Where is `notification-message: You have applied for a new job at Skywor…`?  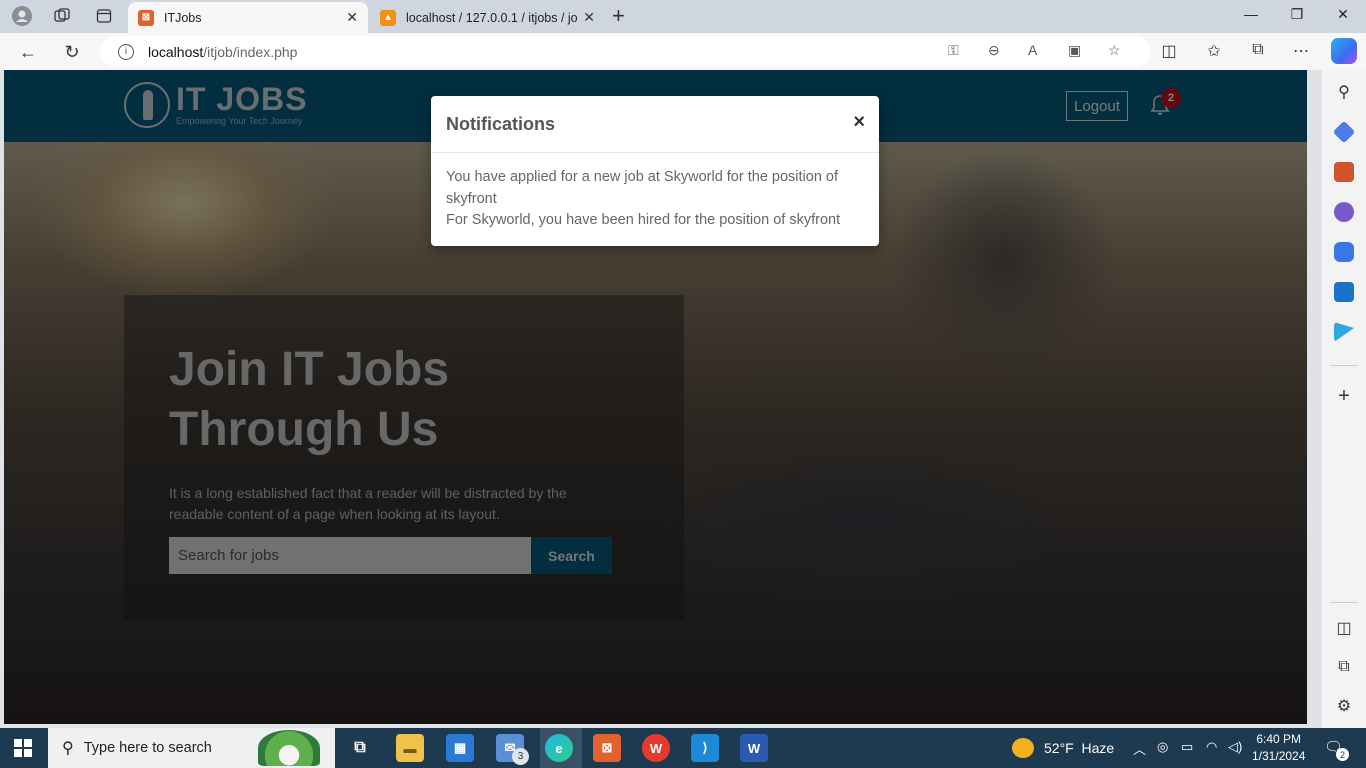
notification-message: You have applied for a new job at Skywor… is located at coordinates (642, 188).